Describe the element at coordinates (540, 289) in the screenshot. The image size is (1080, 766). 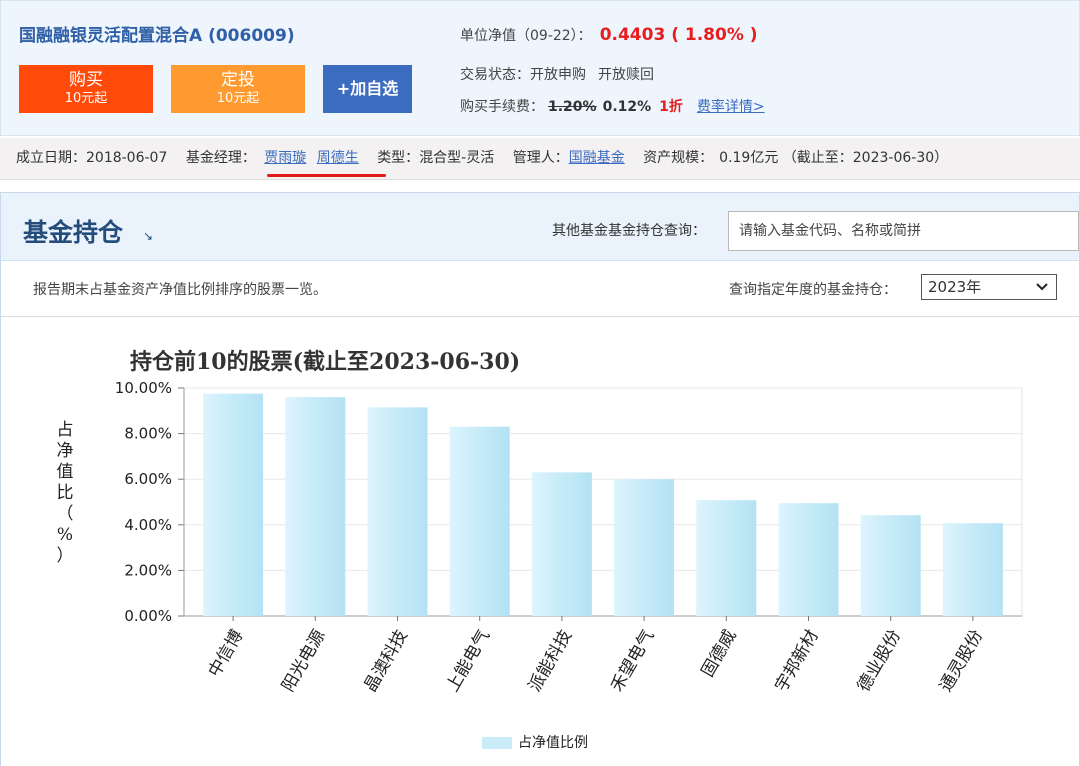
I see `holdings-description-row: 报告期末占基金资产净值比例排序的股票一览。 查询指定年度的基金持仓： 2023年` at that location.